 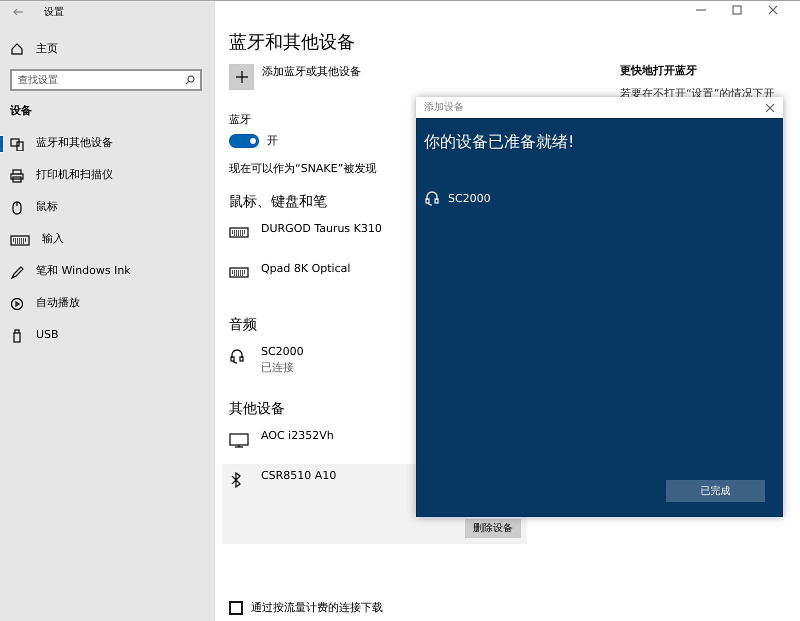 What do you see at coordinates (107, 208) in the screenshot?
I see `sidebar-item: 鼠标` at bounding box center [107, 208].